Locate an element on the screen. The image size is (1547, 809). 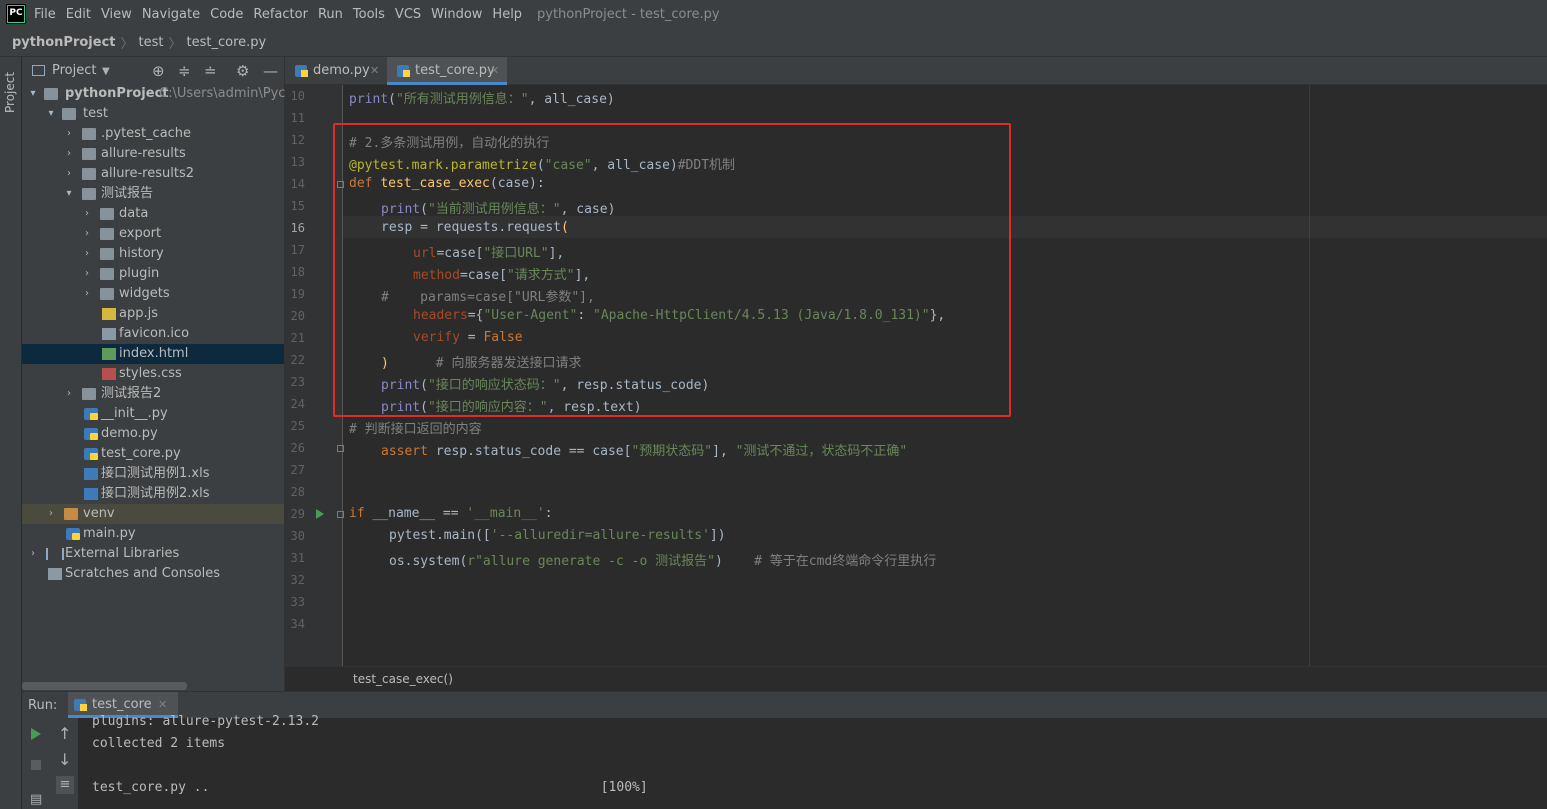
menu-refactor: Refactor is located at coordinates (280, 14).